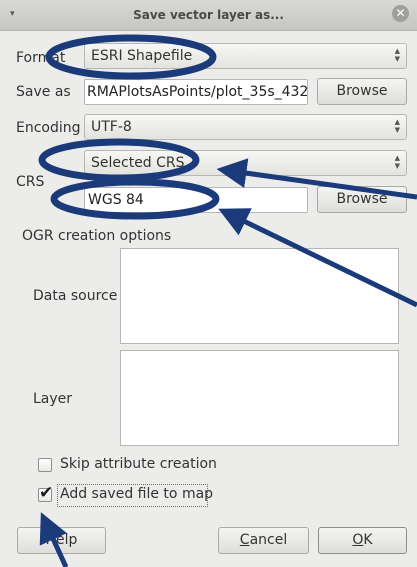  I want to click on crs-value: WGS 84, so click(116, 200).